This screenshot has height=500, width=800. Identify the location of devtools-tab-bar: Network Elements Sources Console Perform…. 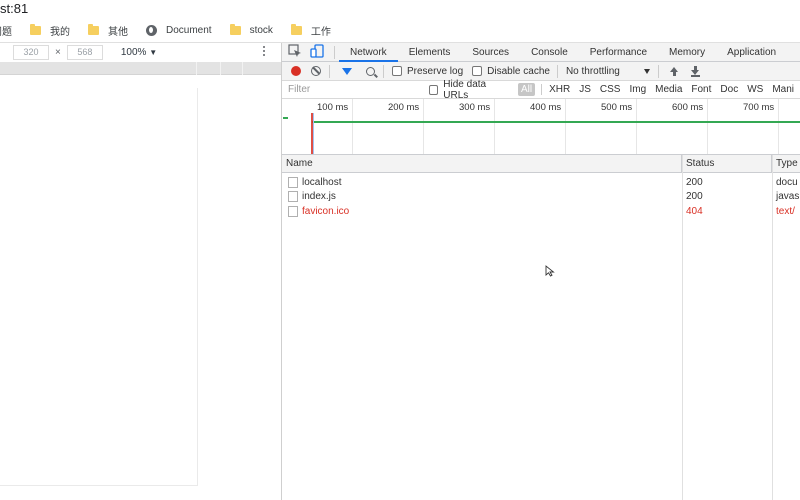
(541, 52).